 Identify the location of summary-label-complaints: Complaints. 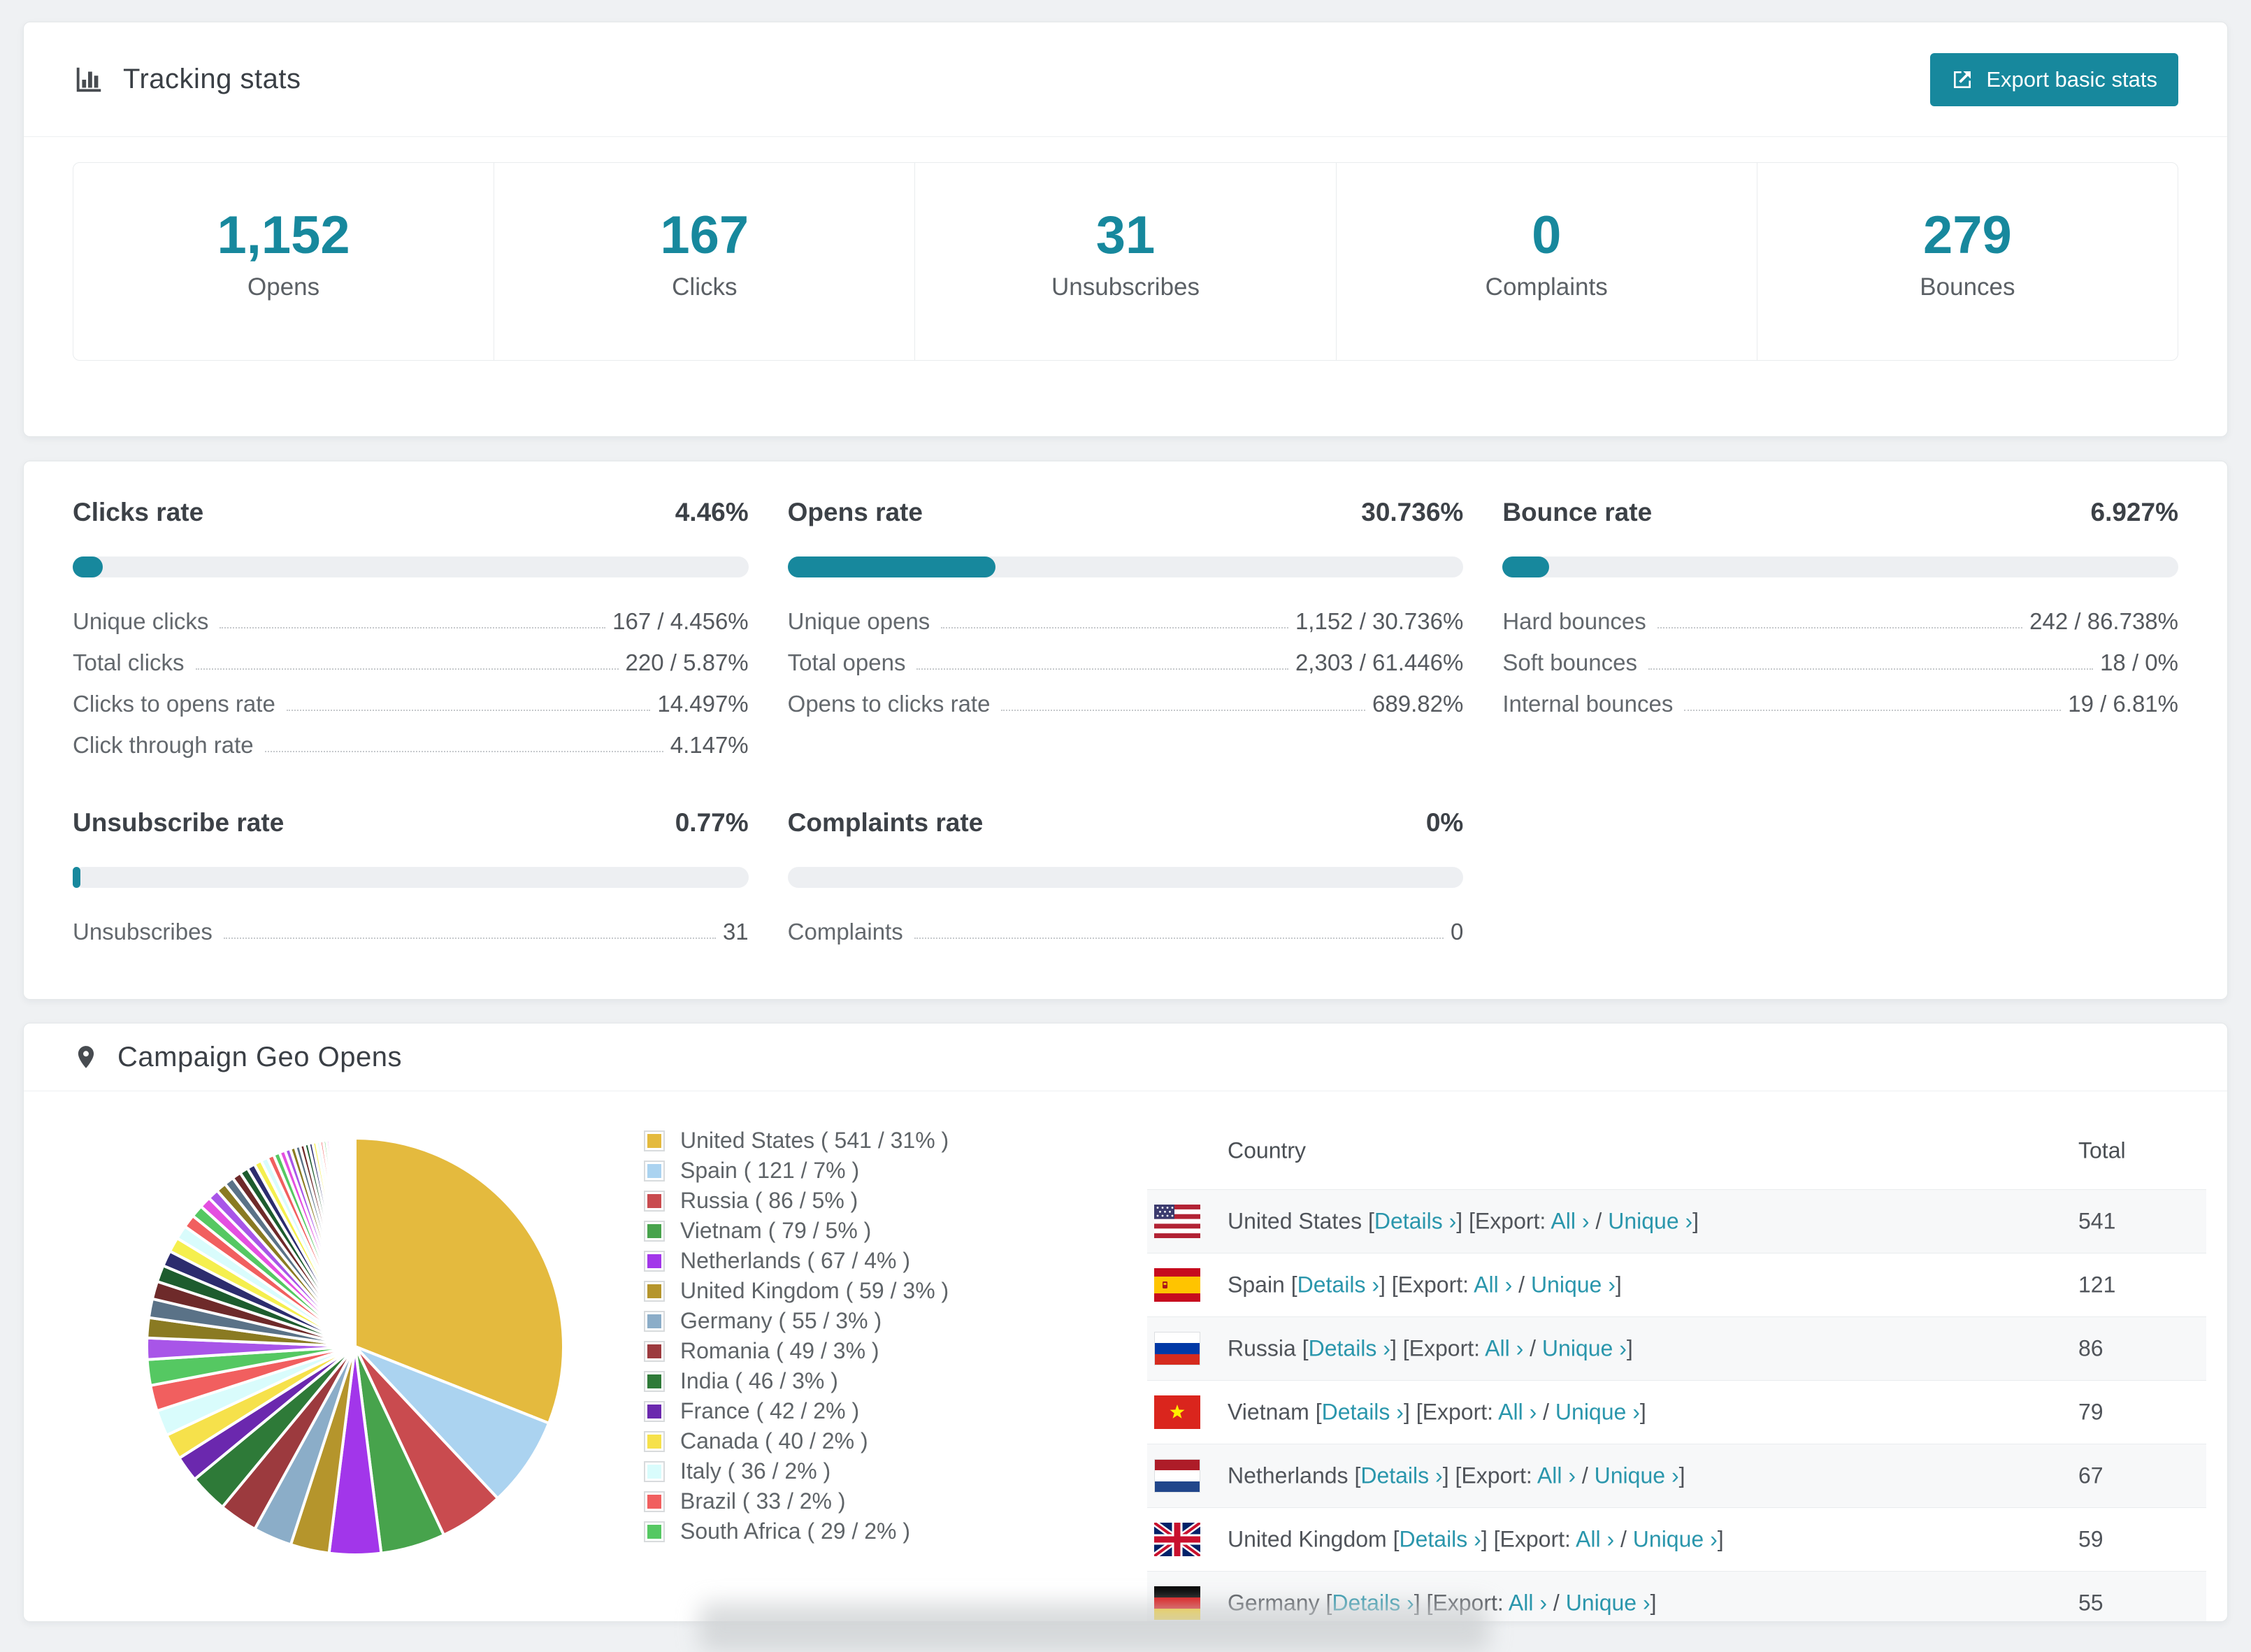
(1546, 287).